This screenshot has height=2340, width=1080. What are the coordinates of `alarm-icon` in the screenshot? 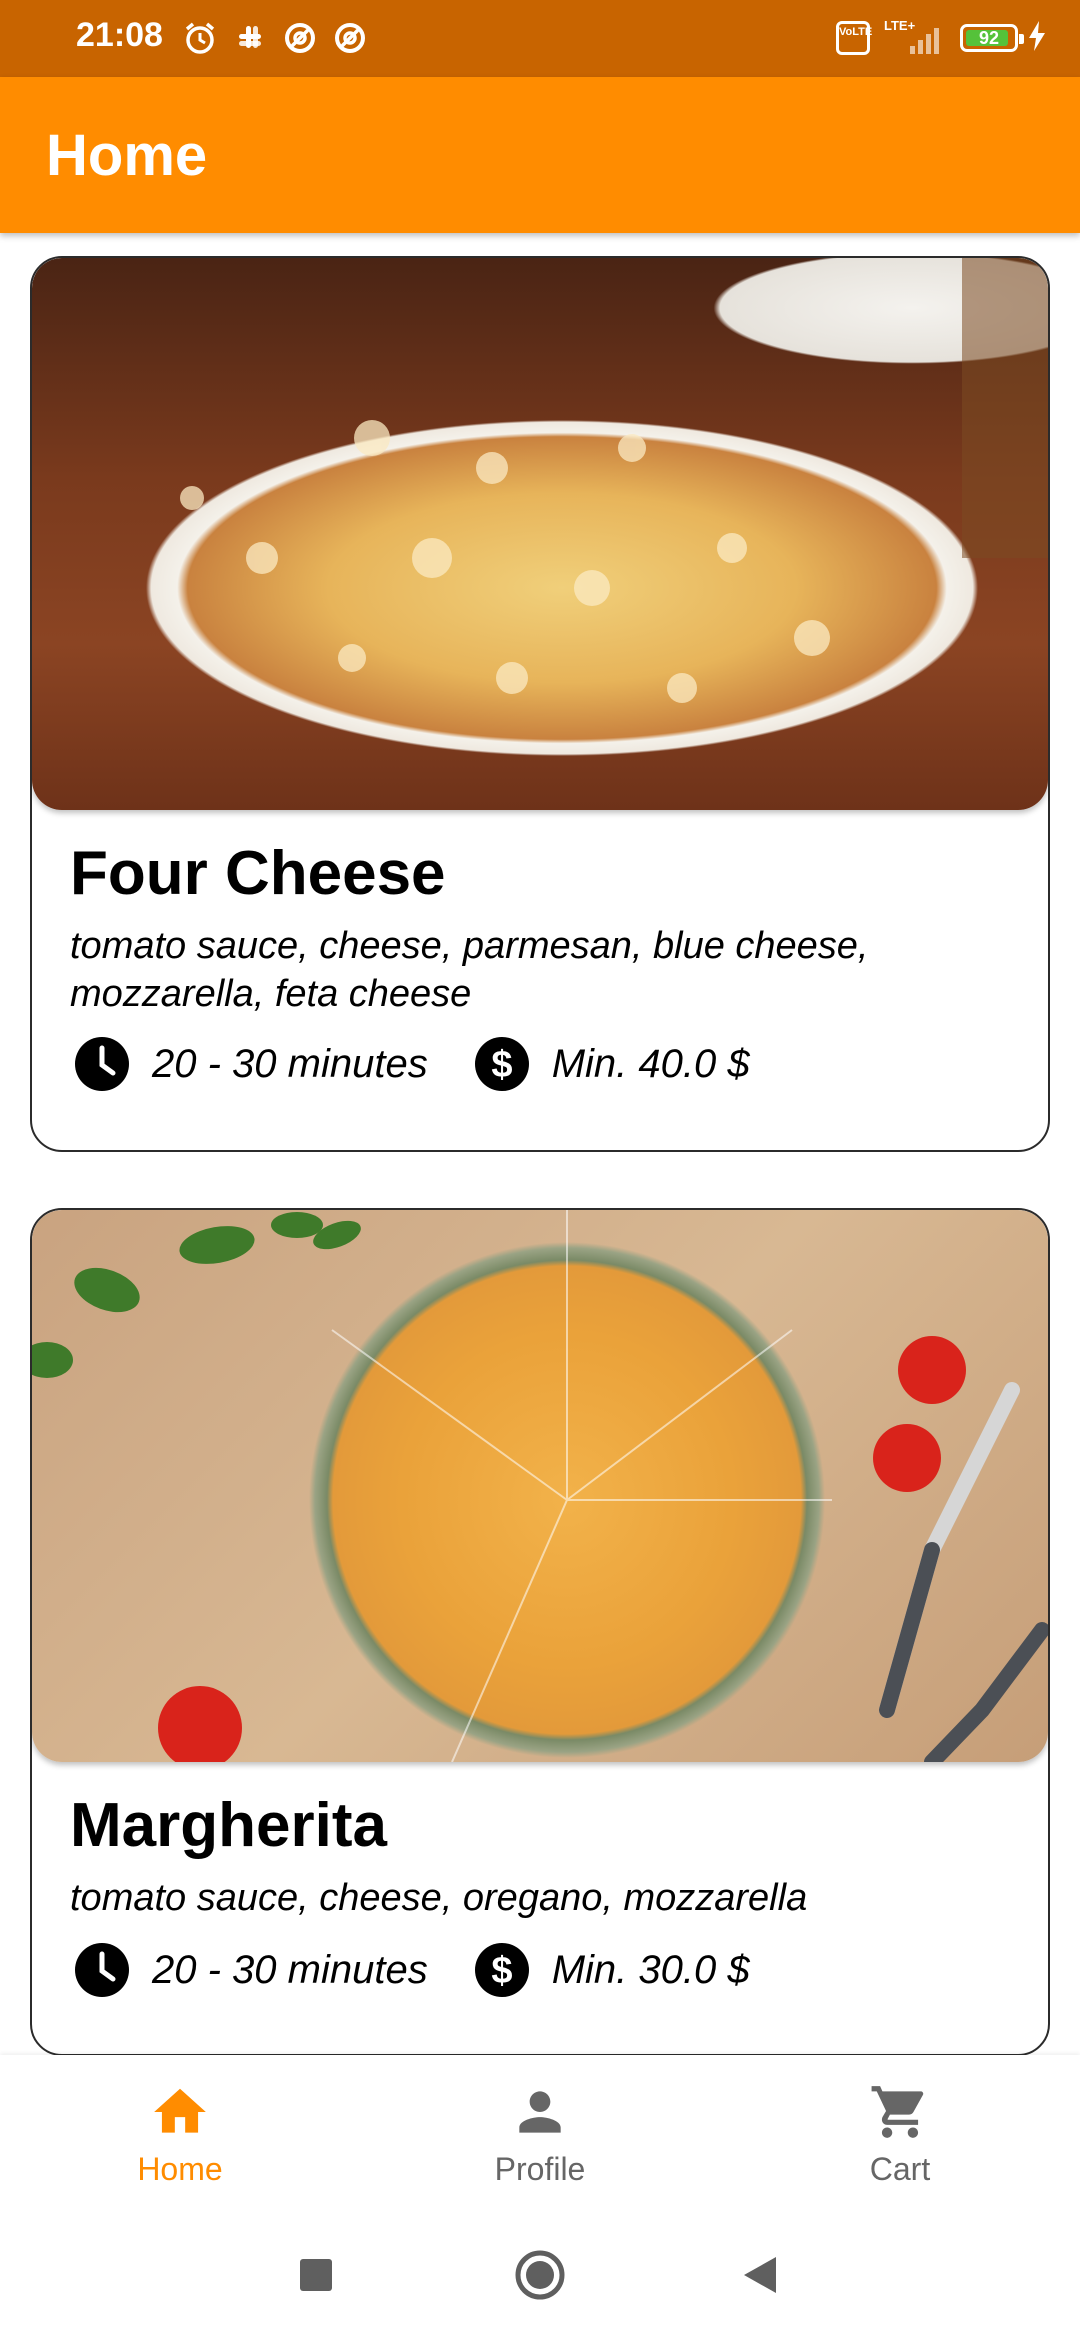 It's located at (200, 38).